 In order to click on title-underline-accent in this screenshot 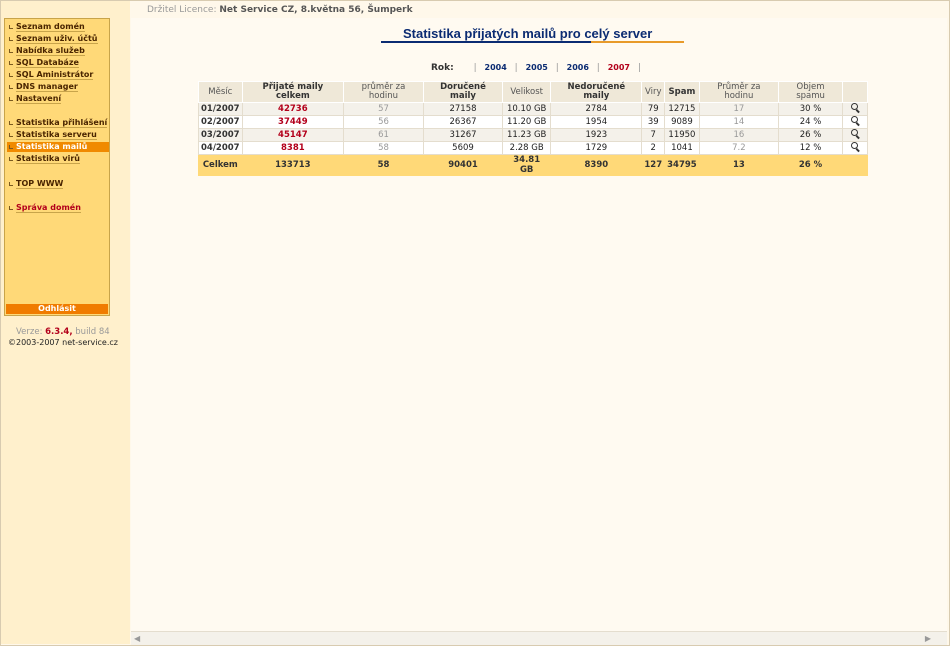, I will do `click(637, 42)`.